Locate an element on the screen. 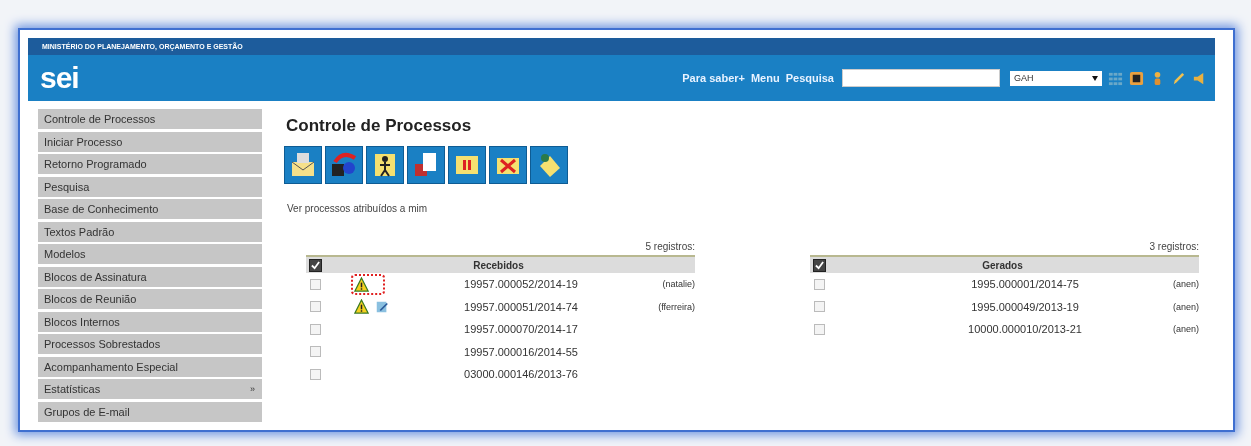 The height and width of the screenshot is (446, 1251). record-count: 5 registros: is located at coordinates (669, 247).